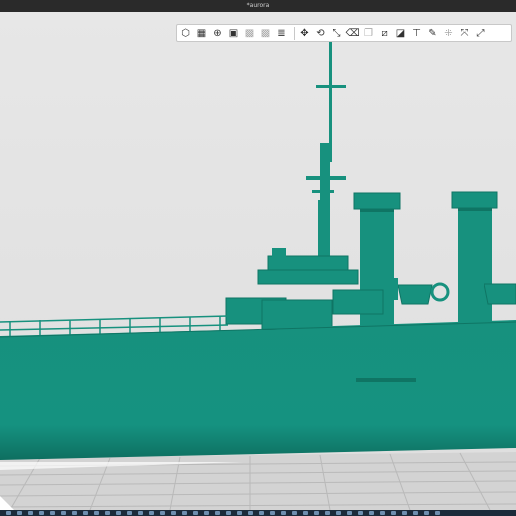 The width and height of the screenshot is (516, 516). Describe the element at coordinates (384, 33) in the screenshot. I see `split-icon: ⧄` at that location.